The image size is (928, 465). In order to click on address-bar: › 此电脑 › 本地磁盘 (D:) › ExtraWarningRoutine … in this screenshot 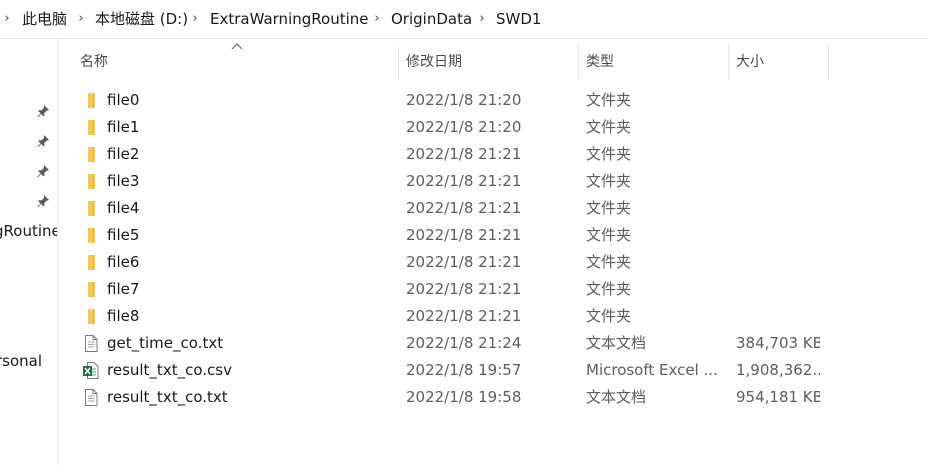, I will do `click(464, 19)`.